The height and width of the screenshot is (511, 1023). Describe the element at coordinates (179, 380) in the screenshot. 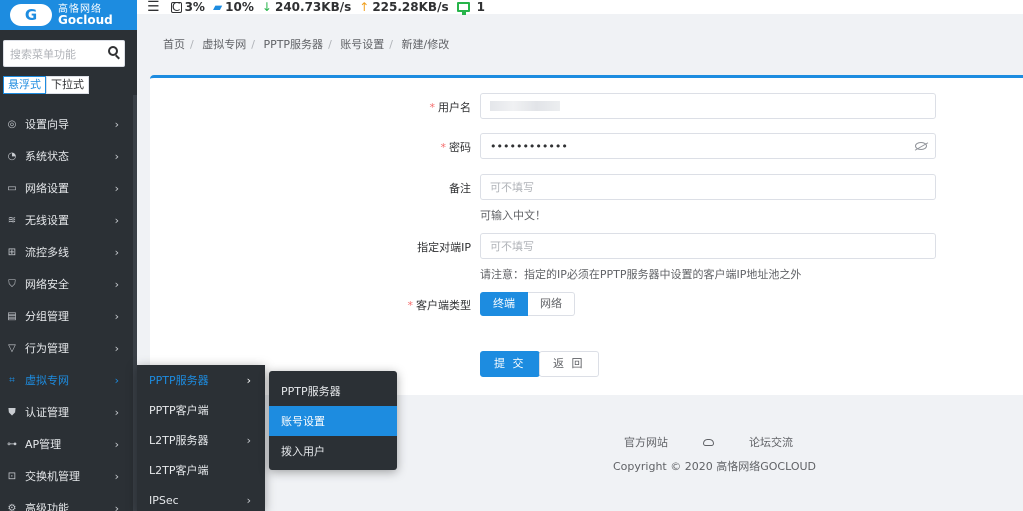

I see `submenu-item-label: PPTP服务器` at that location.